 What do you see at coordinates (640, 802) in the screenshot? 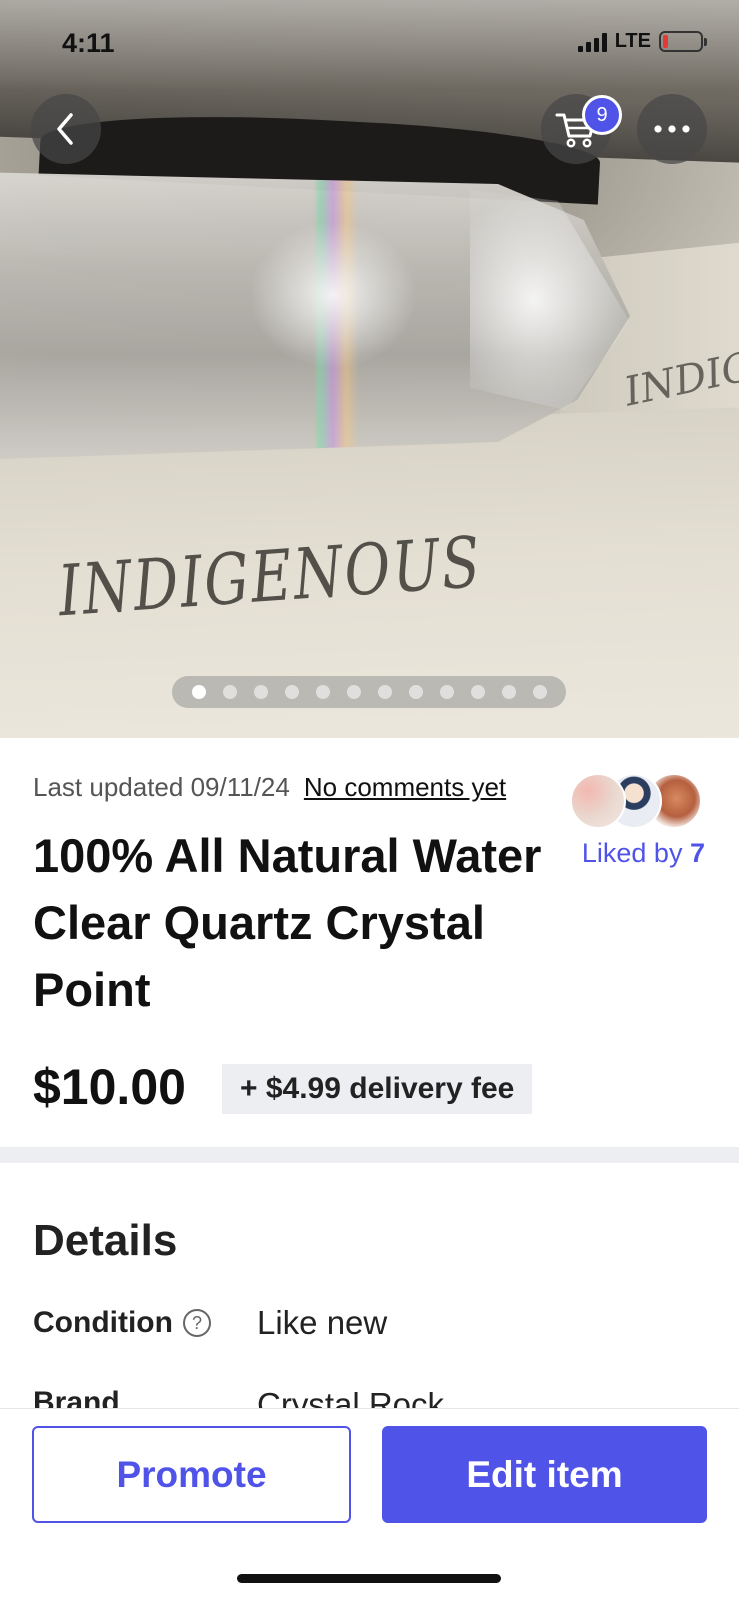
I see `liker-avatars` at bounding box center [640, 802].